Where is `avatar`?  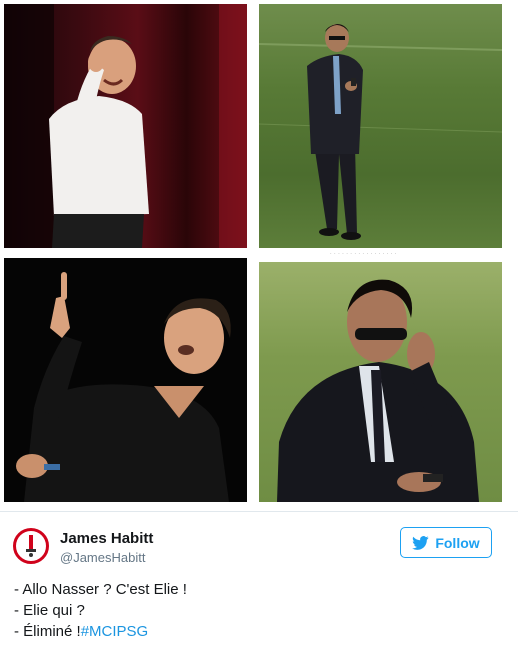 avatar is located at coordinates (31, 546).